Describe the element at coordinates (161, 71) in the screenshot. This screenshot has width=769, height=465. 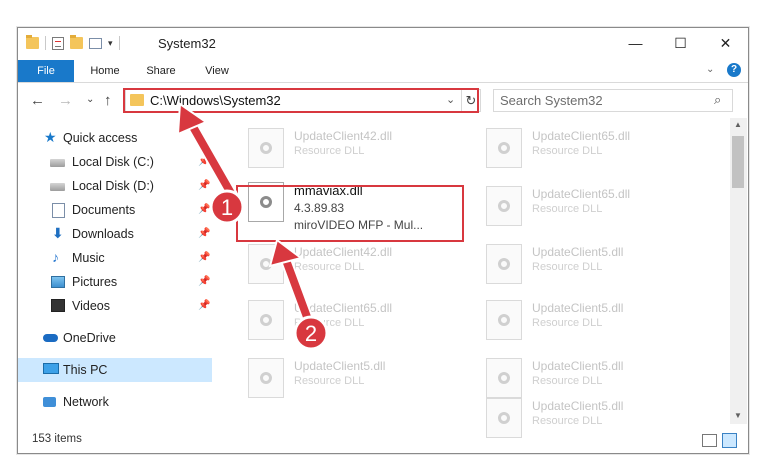
I see `tab-share: Share` at that location.